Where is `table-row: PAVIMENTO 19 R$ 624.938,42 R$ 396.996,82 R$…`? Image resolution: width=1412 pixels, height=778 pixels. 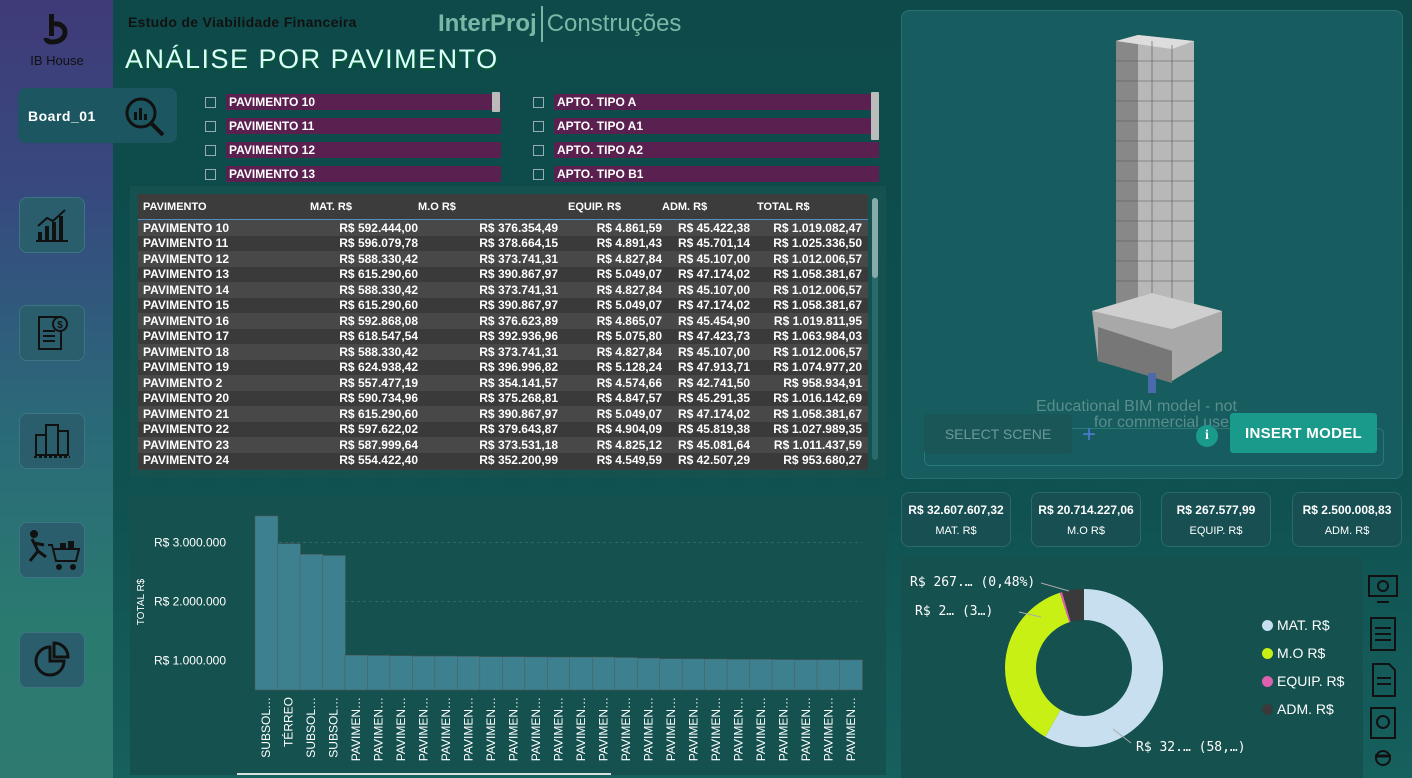 table-row: PAVIMENTO 19 R$ 624.938,42 R$ 396.996,82 R$… is located at coordinates (503, 367).